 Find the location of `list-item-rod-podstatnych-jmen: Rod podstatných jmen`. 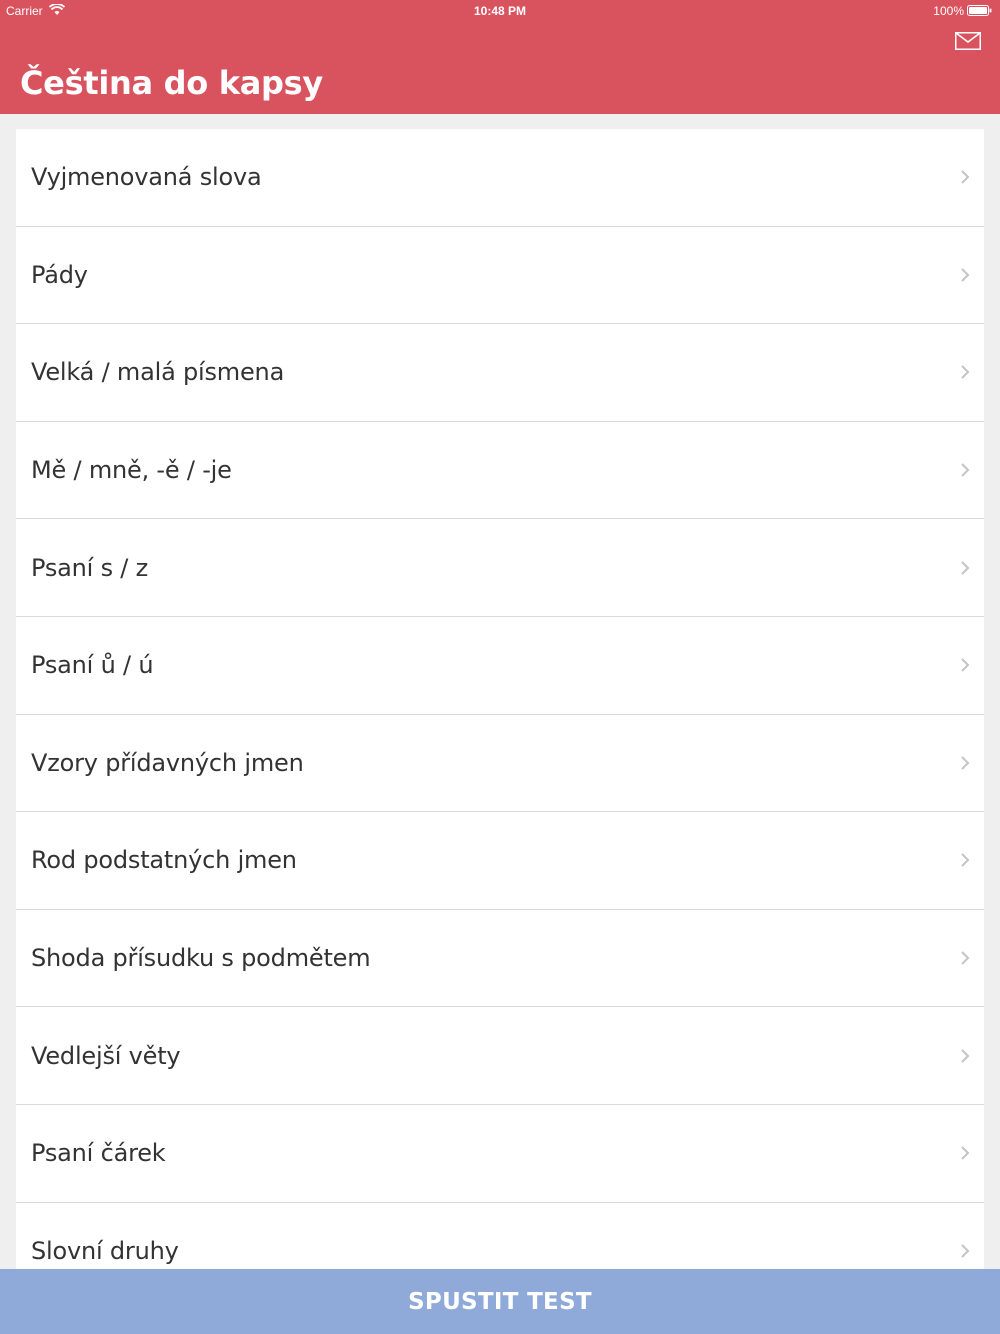

list-item-rod-podstatnych-jmen: Rod podstatných jmen is located at coordinates (500, 861).